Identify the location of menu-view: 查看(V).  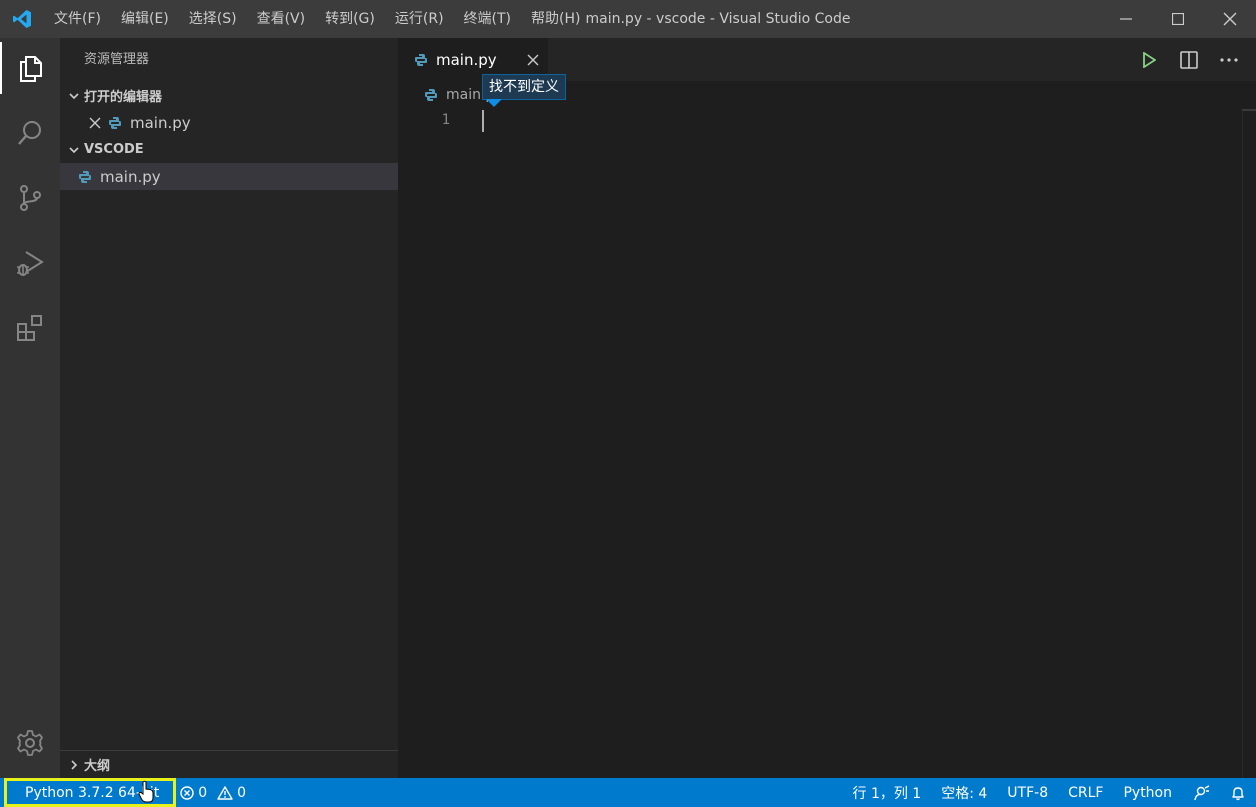
(281, 19).